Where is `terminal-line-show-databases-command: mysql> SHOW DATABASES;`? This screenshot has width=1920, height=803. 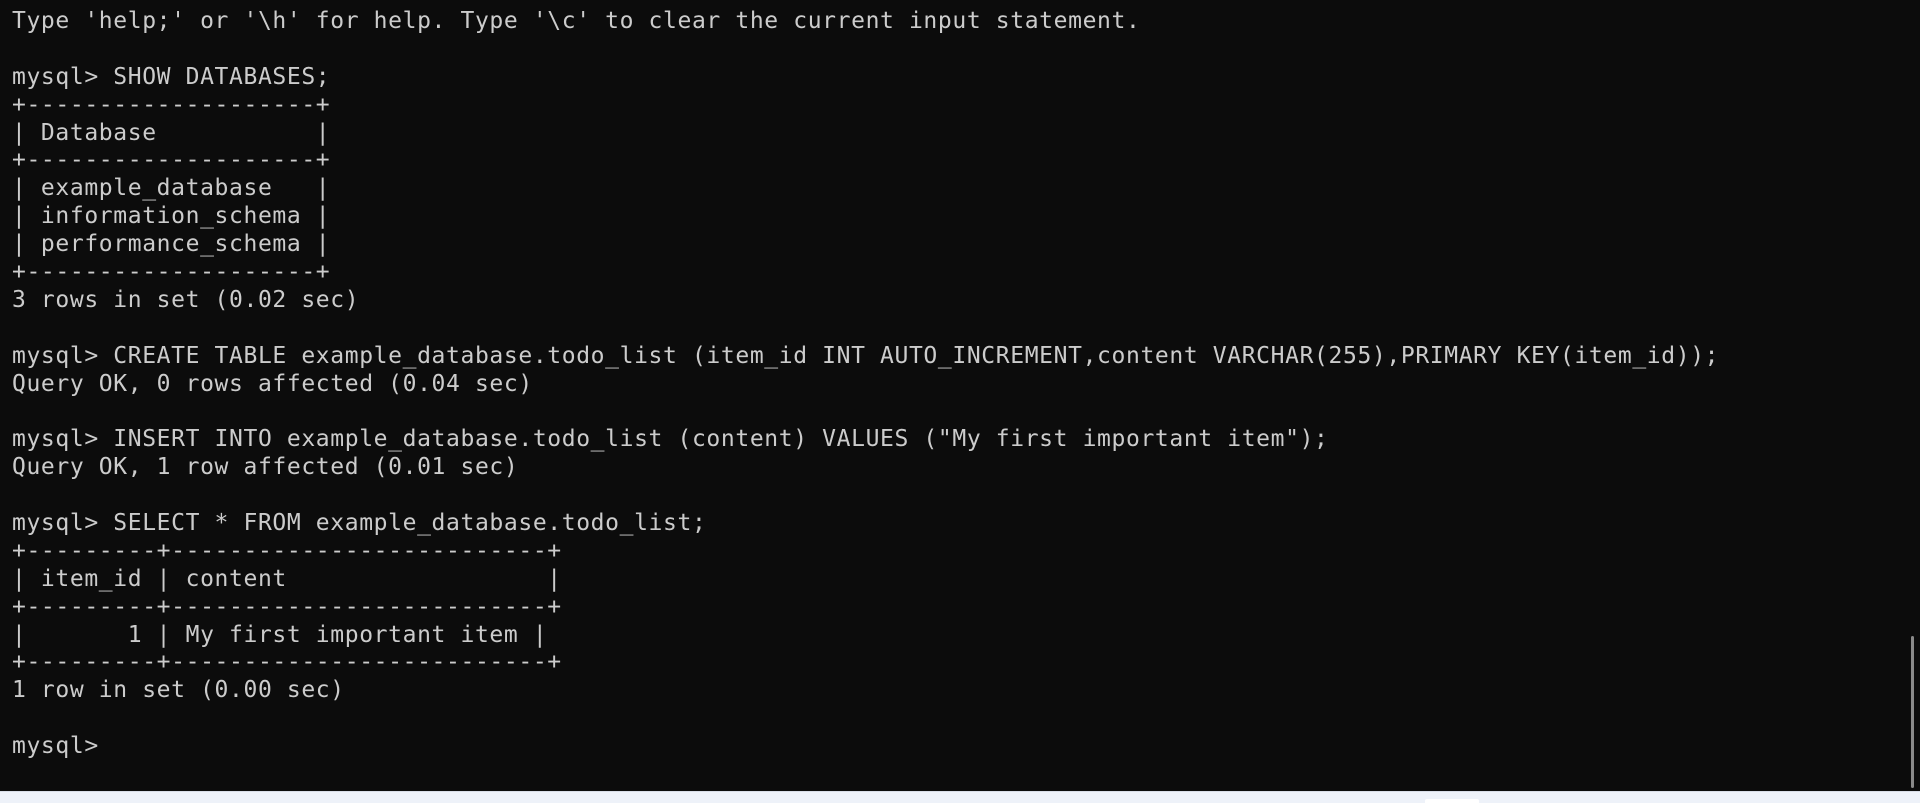 terminal-line-show-databases-command: mysql> SHOW DATABASES; is located at coordinates (171, 76).